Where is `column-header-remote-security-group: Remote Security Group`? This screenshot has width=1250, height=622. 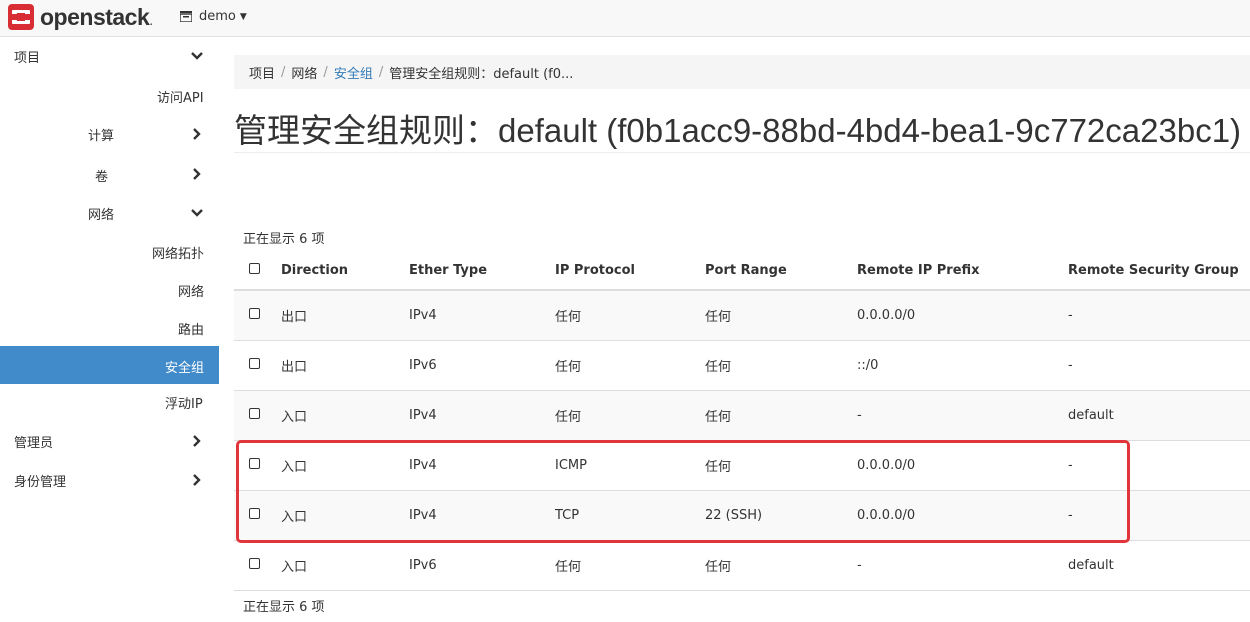 column-header-remote-security-group: Remote Security Group is located at coordinates (1159, 271).